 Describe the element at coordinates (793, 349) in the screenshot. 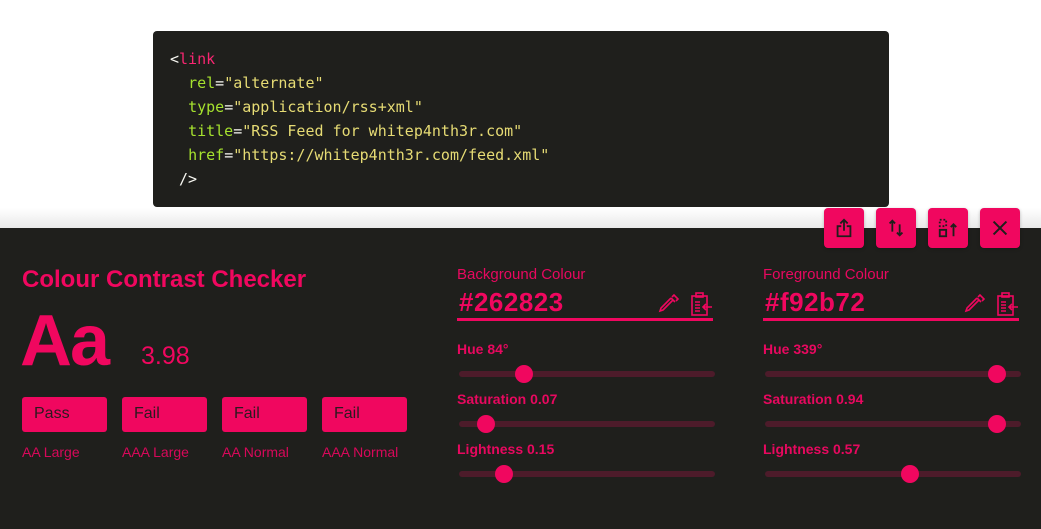

I see `hue-label: Hue 339°` at that location.